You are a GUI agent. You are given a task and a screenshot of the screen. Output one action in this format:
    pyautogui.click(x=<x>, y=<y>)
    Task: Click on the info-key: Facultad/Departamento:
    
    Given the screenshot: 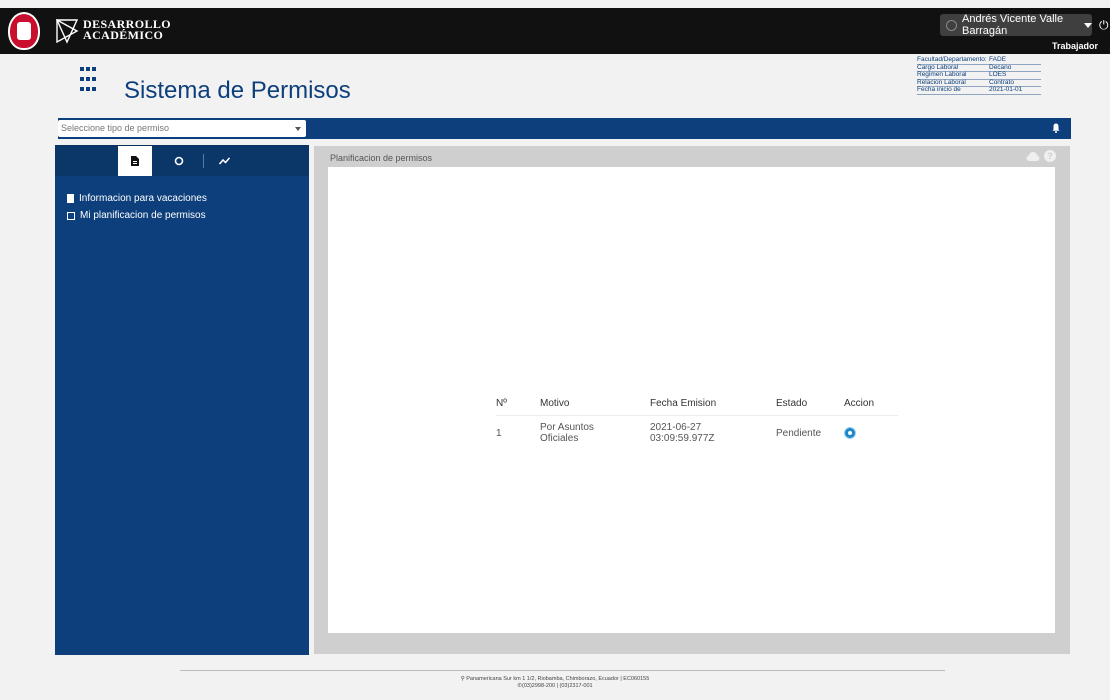 What is the action you would take?
    pyautogui.click(x=952, y=59)
    